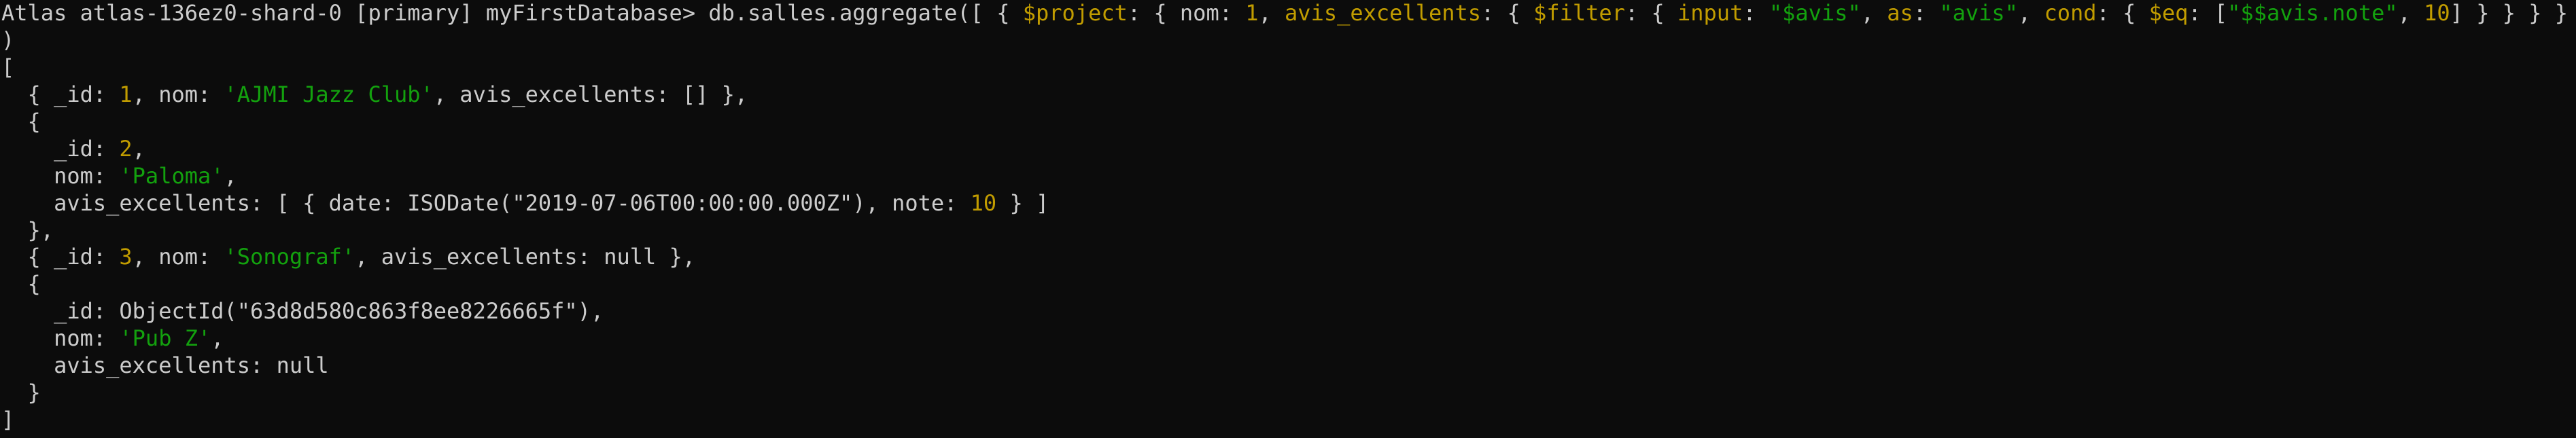 This screenshot has width=2576, height=438. Describe the element at coordinates (2168, 13) in the screenshot. I see `text-segment: $eq` at that location.